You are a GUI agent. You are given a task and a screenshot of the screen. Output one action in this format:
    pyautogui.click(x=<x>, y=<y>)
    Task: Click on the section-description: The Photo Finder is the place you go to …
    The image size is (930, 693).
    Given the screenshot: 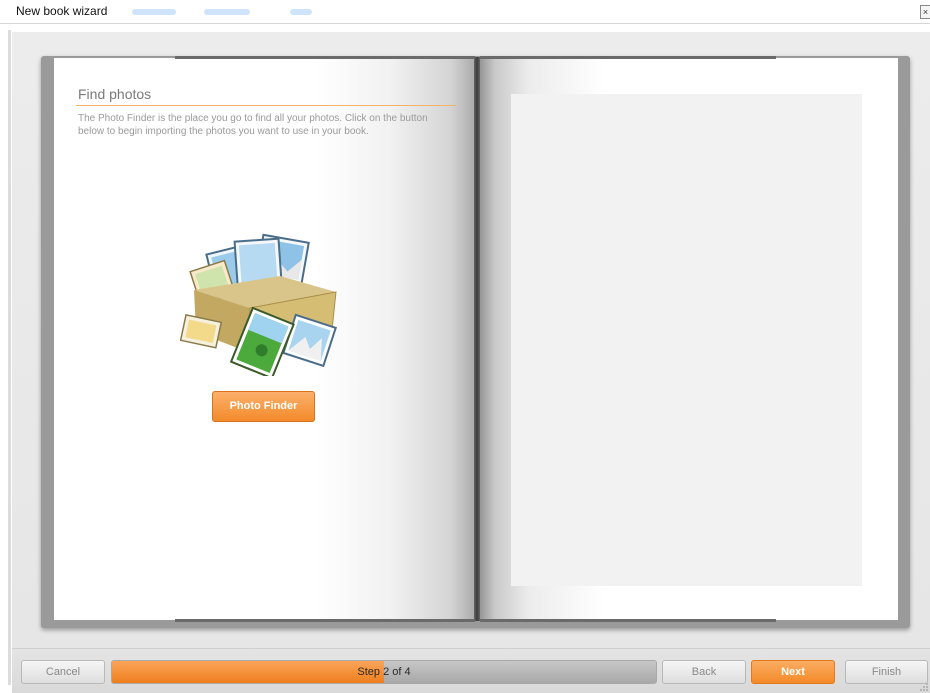 What is the action you would take?
    pyautogui.click(x=253, y=125)
    